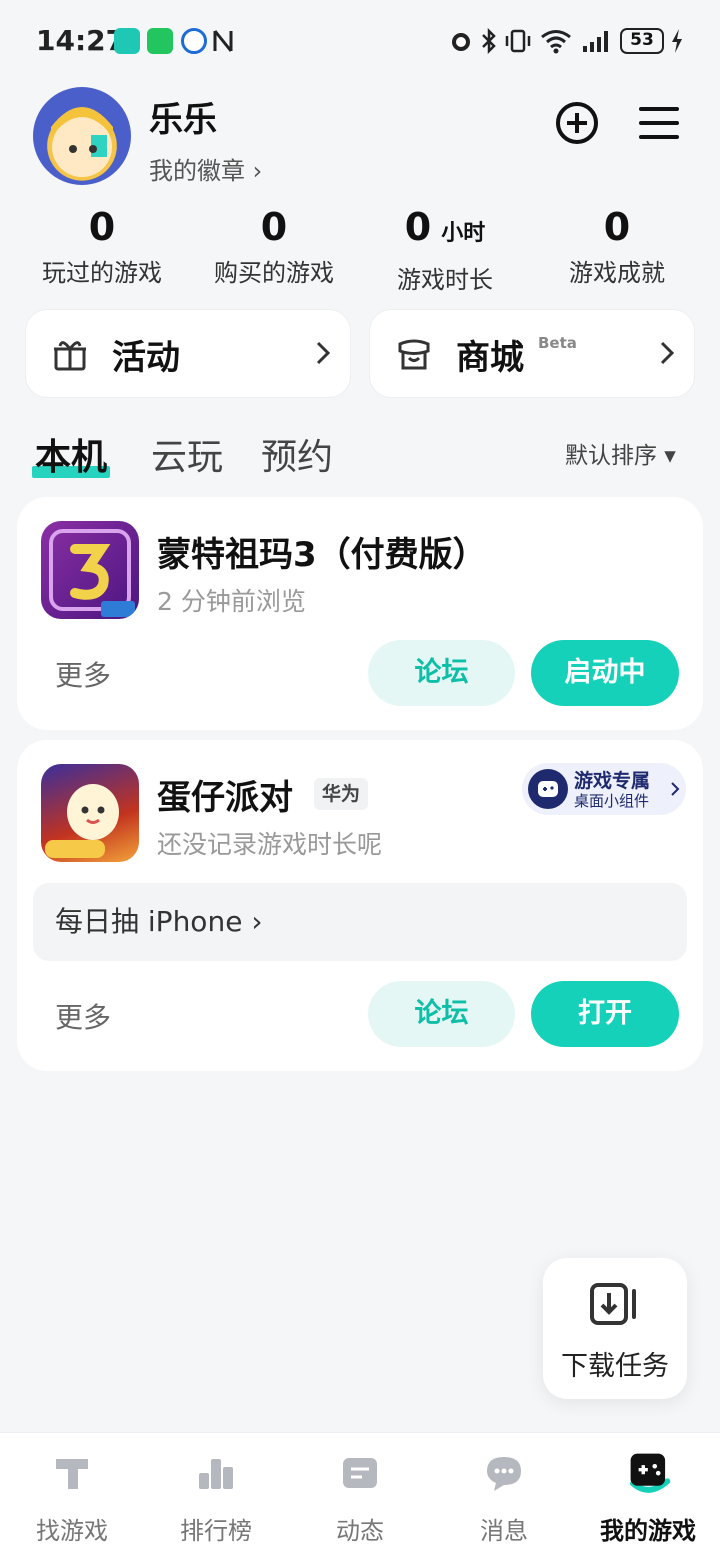  Describe the element at coordinates (557, 343) in the screenshot. I see `beta-badge: Beta` at that location.